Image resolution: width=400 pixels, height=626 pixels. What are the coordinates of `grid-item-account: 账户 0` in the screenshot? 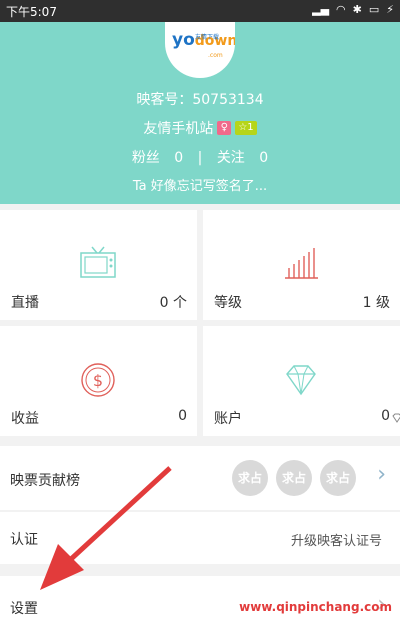 It's located at (301, 381).